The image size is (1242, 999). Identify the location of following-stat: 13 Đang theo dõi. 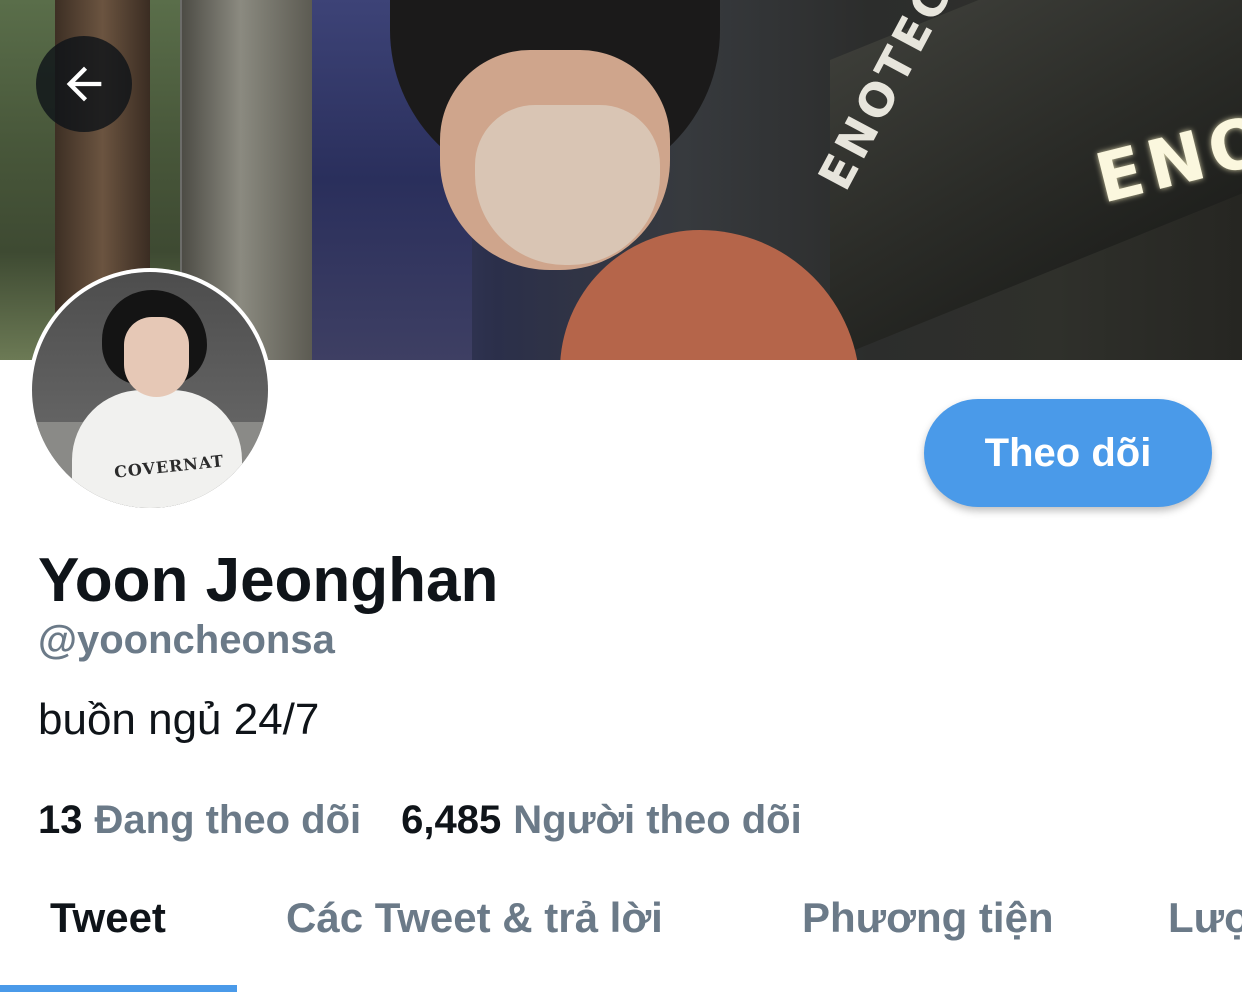
(199, 820).